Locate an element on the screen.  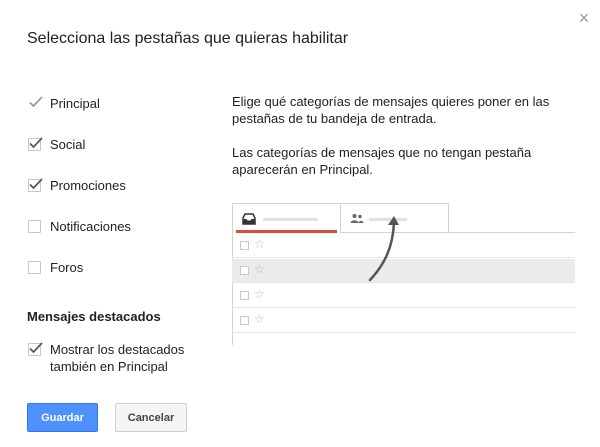
checkbox-principal is located at coordinates (35, 102).